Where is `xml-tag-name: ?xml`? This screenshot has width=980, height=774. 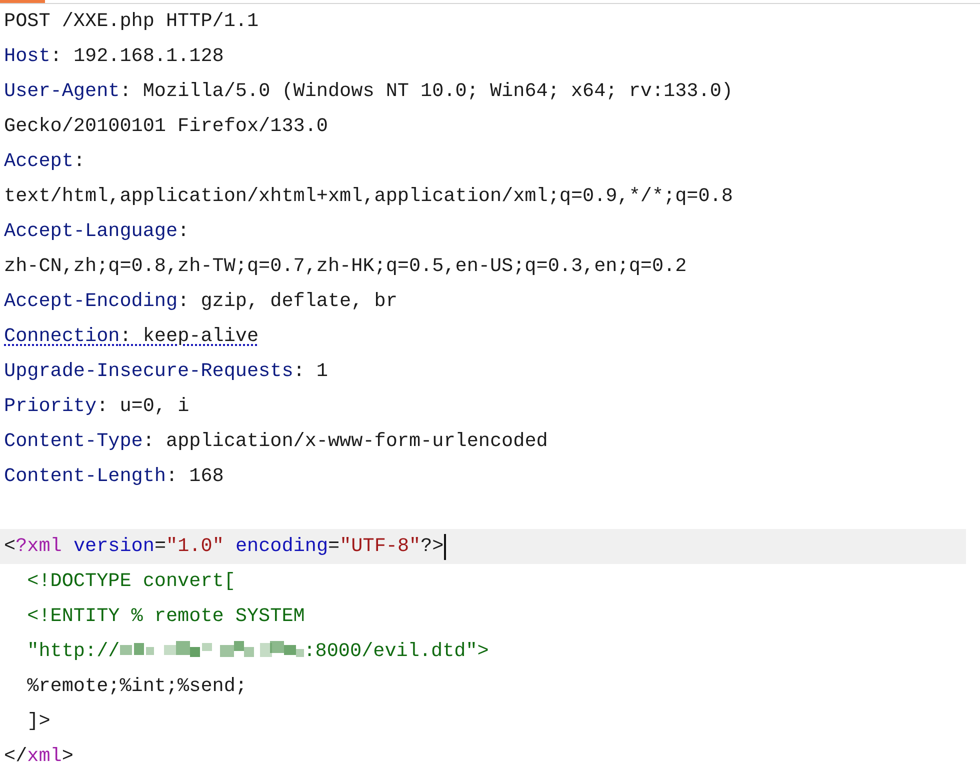 xml-tag-name: ?xml is located at coordinates (39, 546).